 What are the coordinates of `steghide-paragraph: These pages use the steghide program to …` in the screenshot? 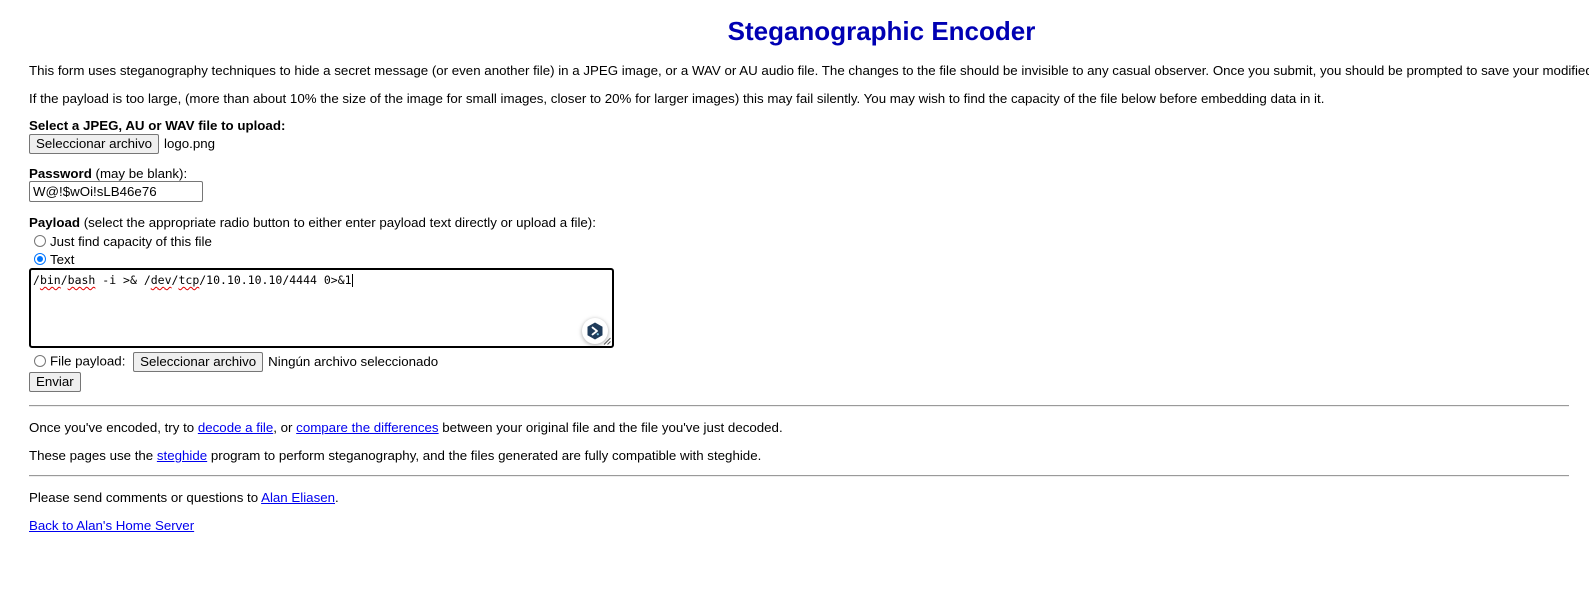 It's located at (395, 456).